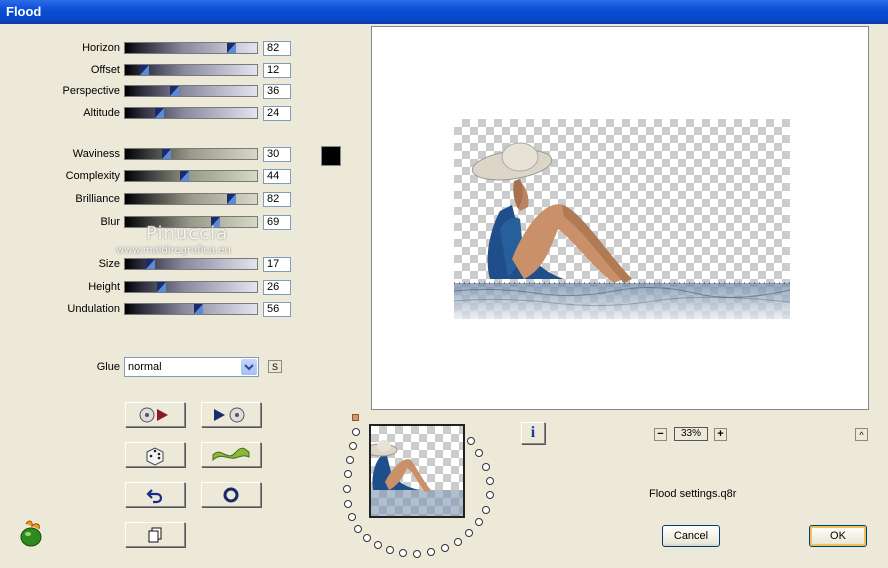 This screenshot has width=888, height=568. What do you see at coordinates (693, 494) in the screenshot?
I see `settings-filename: Flood settings.q8r` at bounding box center [693, 494].